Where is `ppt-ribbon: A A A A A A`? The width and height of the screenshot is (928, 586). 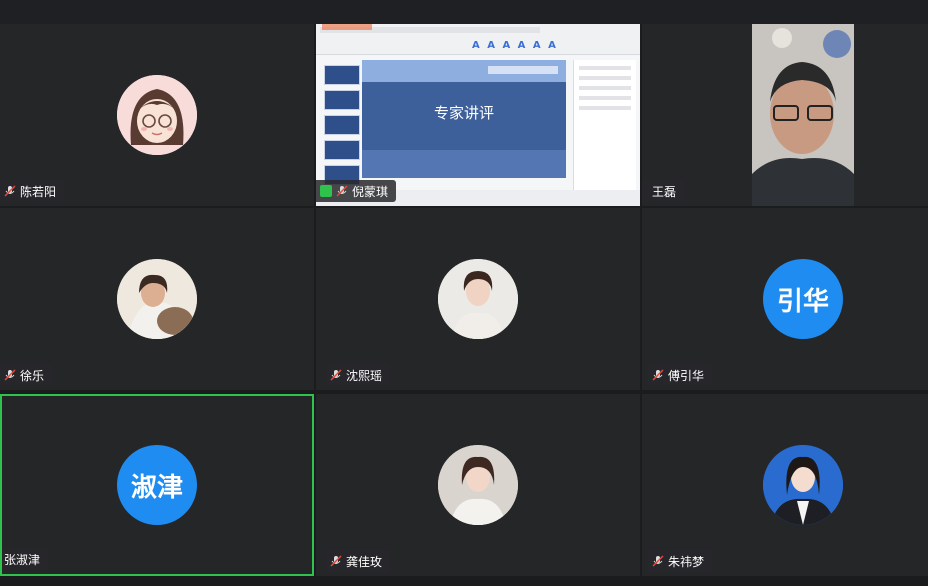
ppt-ribbon: A A A A A A is located at coordinates (478, 39).